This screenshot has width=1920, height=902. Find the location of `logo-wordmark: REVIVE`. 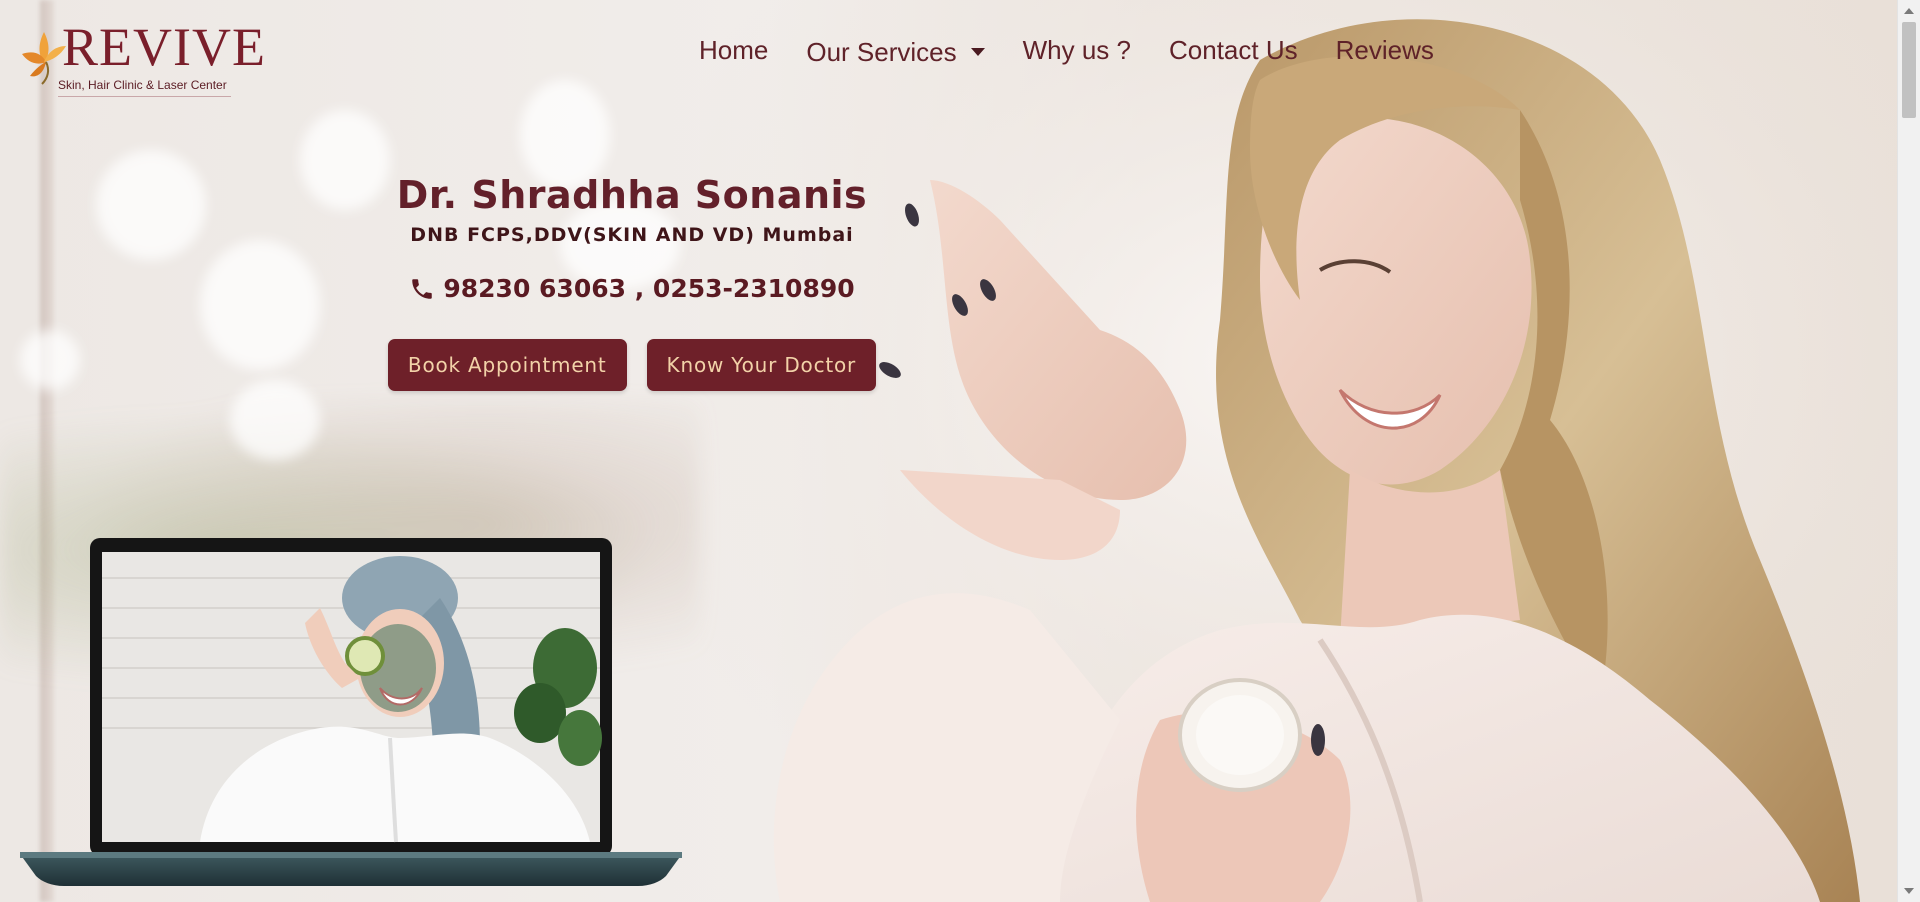

logo-wordmark: REVIVE is located at coordinates (164, 47).